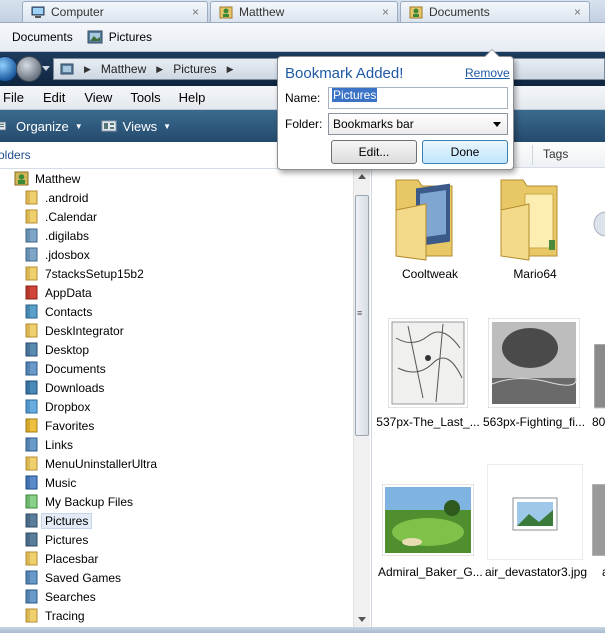 This screenshot has width=605, height=633. What do you see at coordinates (536, 572) in the screenshot?
I see `file-caption: air_devastator3.jpg` at bounding box center [536, 572].